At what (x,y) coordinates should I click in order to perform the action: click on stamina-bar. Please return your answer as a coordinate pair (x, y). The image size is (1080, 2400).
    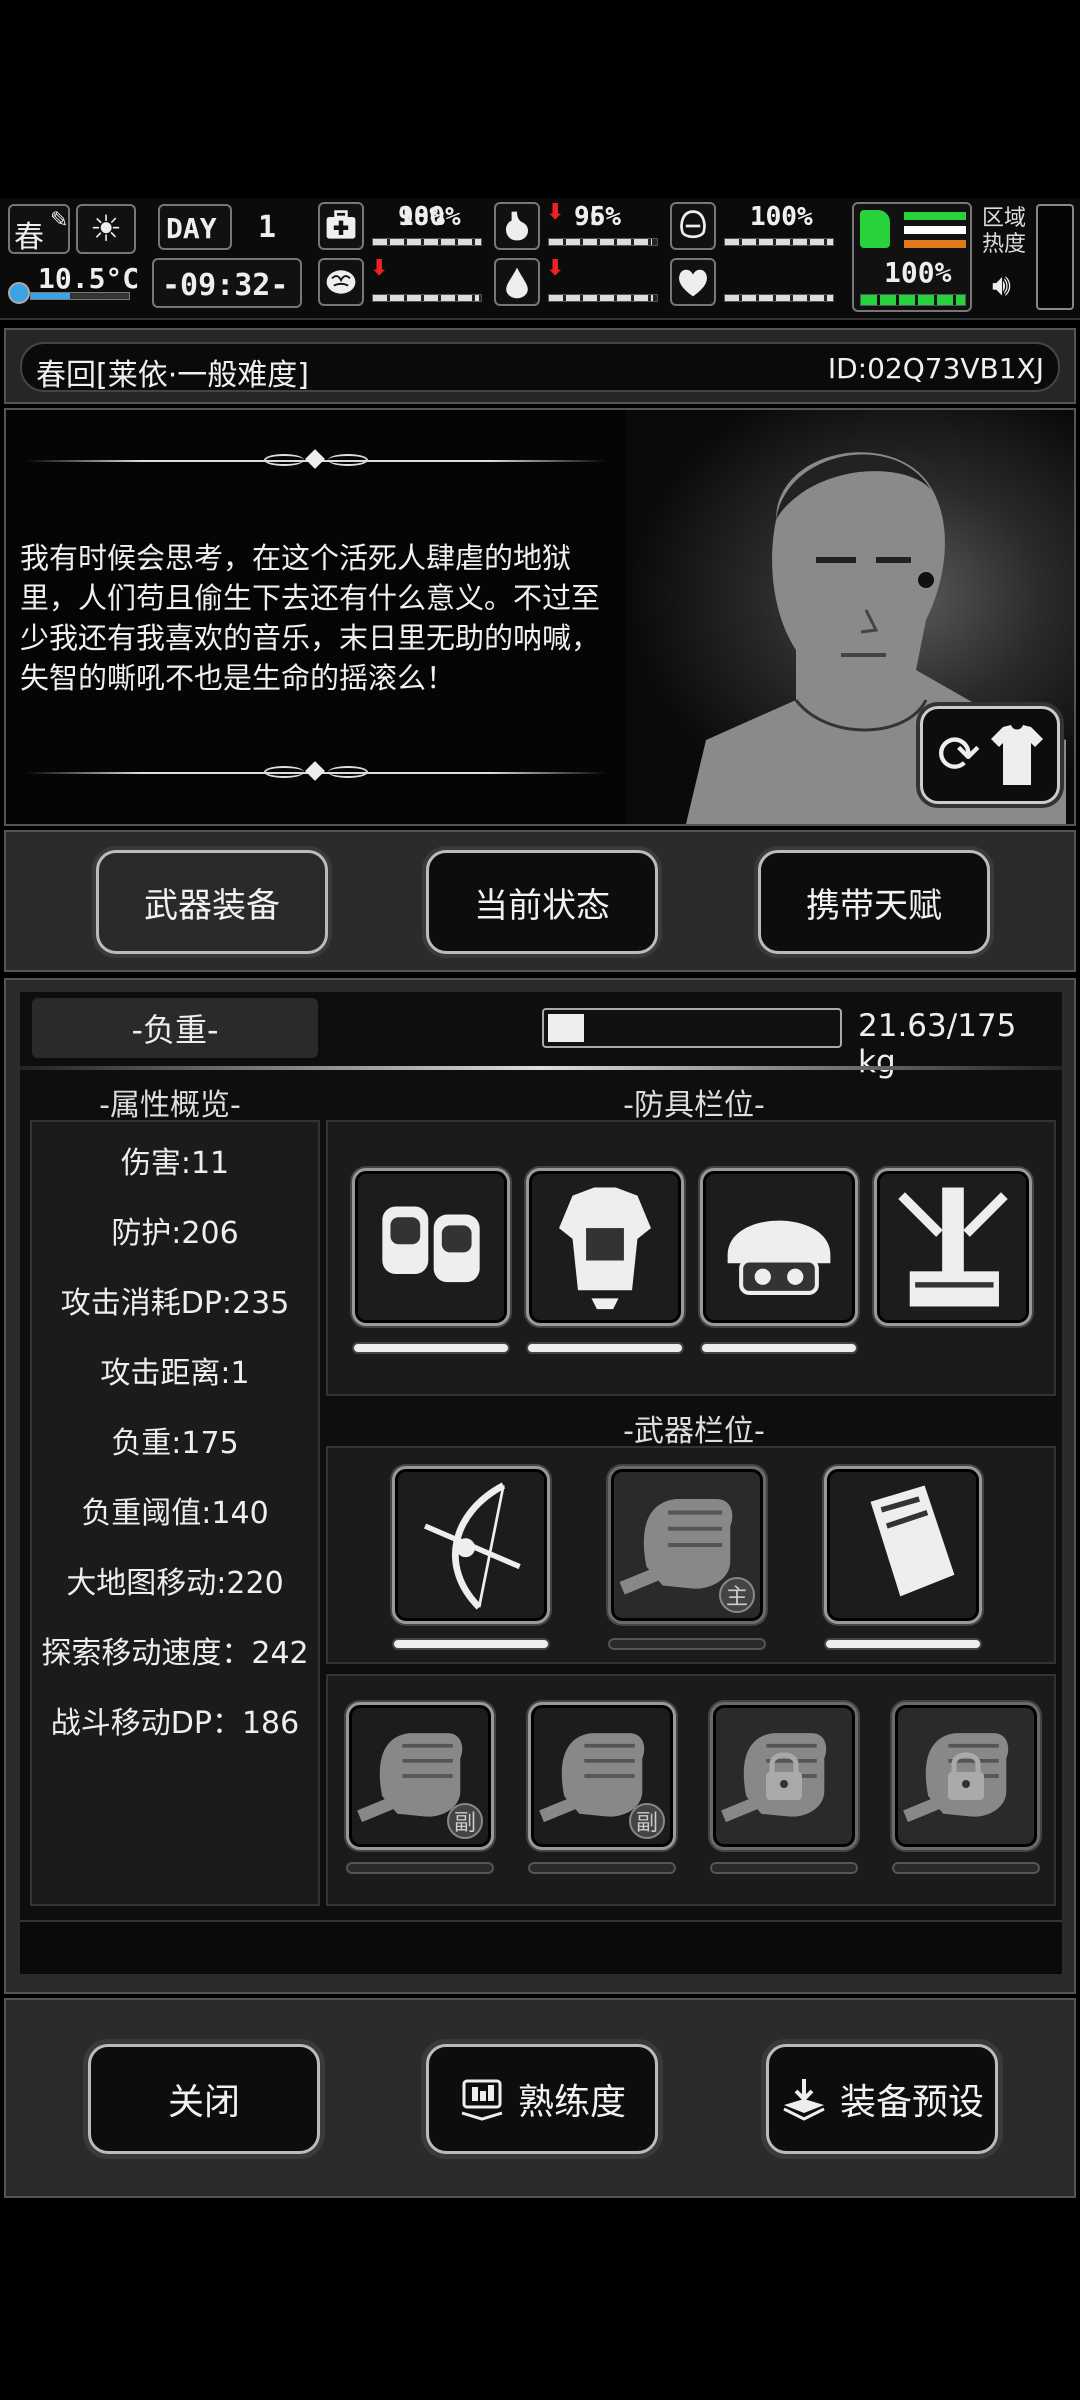
    Looking at the image, I should click on (913, 300).